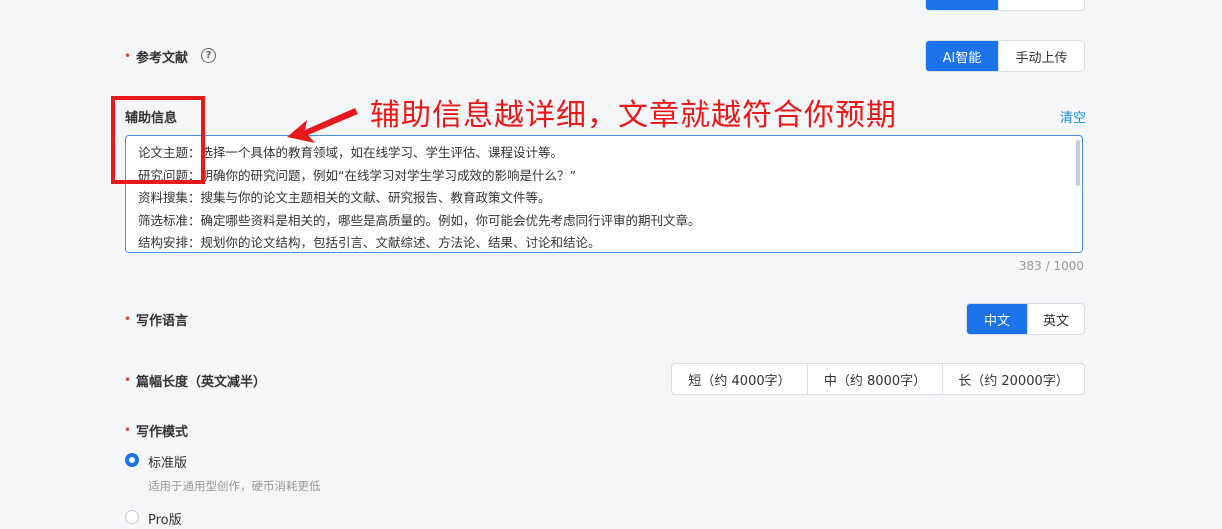  Describe the element at coordinates (1041, 56) in the screenshot. I see `reference-option-manual: 手动上传` at that location.